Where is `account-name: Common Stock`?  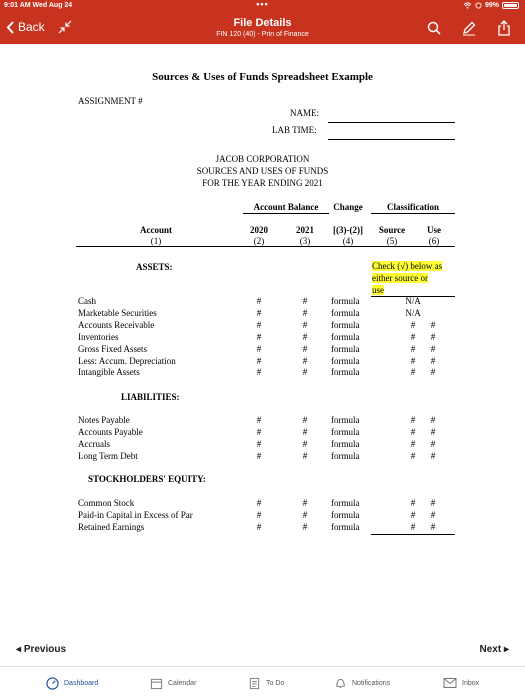 account-name: Common Stock is located at coordinates (106, 503).